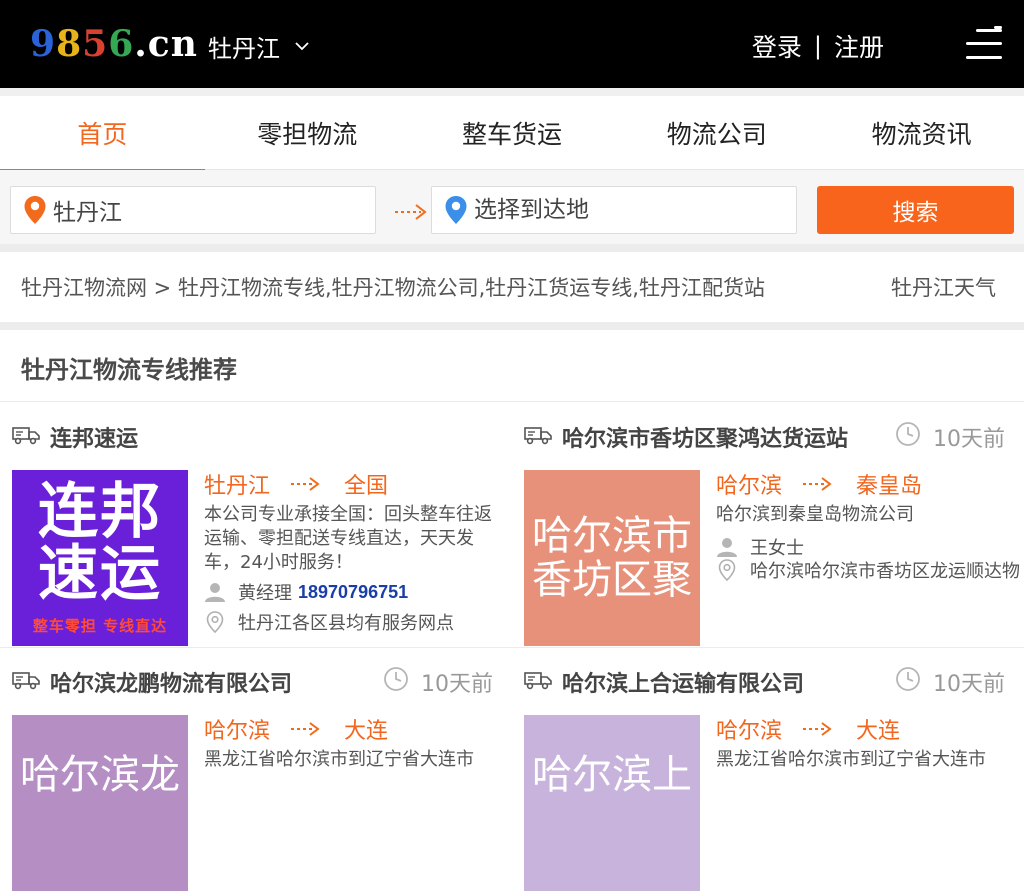  I want to click on thumbnail-logo: 连邦 速运 整车零担 专线直达, so click(100, 558).